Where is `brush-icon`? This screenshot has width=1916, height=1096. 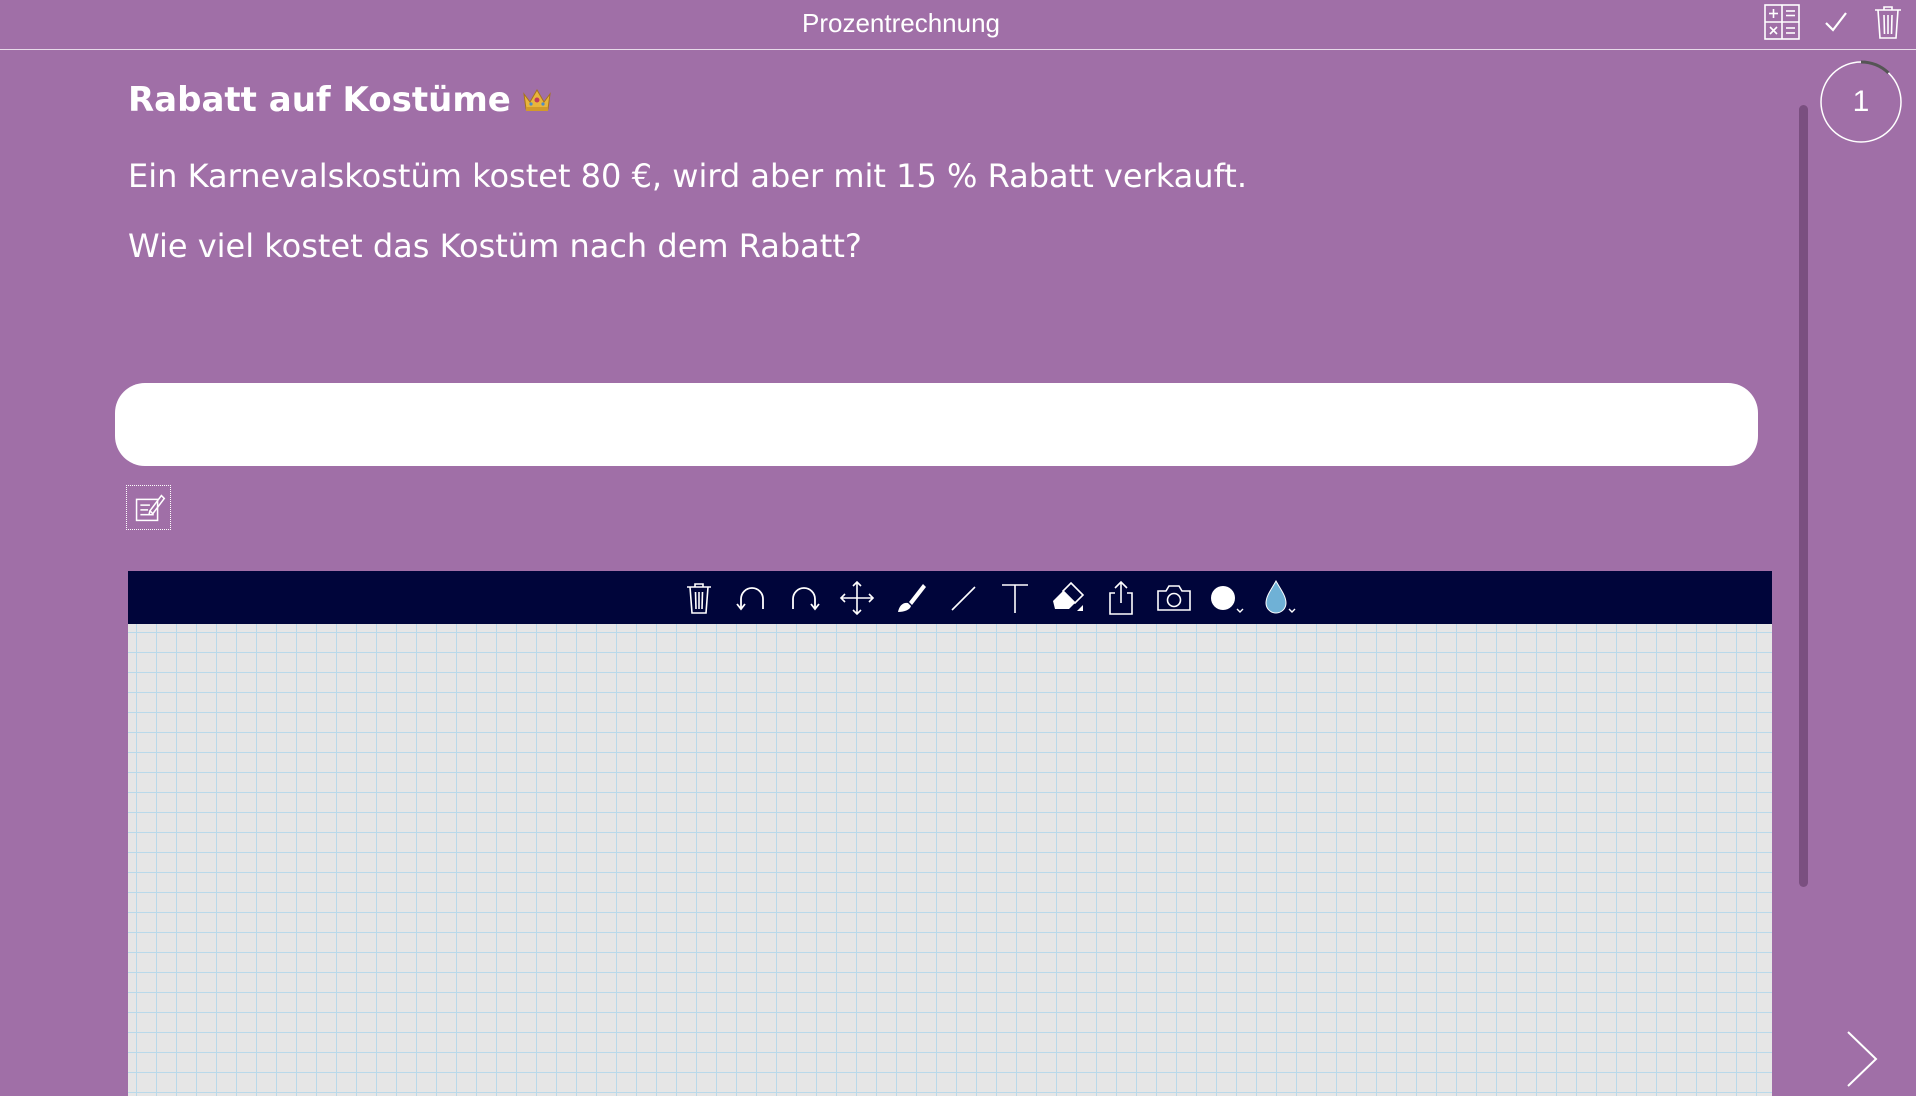 brush-icon is located at coordinates (910, 598).